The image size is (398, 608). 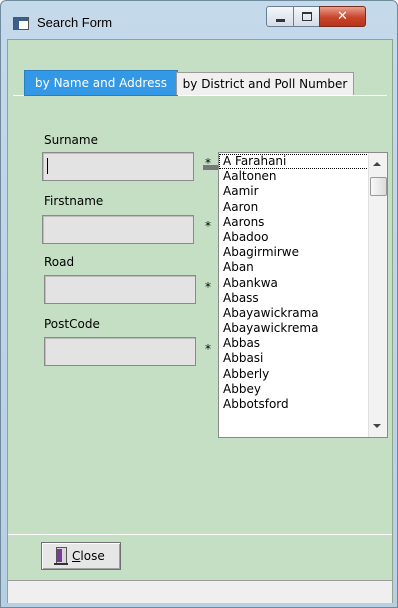 I want to click on minimize-icon, so click(x=280, y=20).